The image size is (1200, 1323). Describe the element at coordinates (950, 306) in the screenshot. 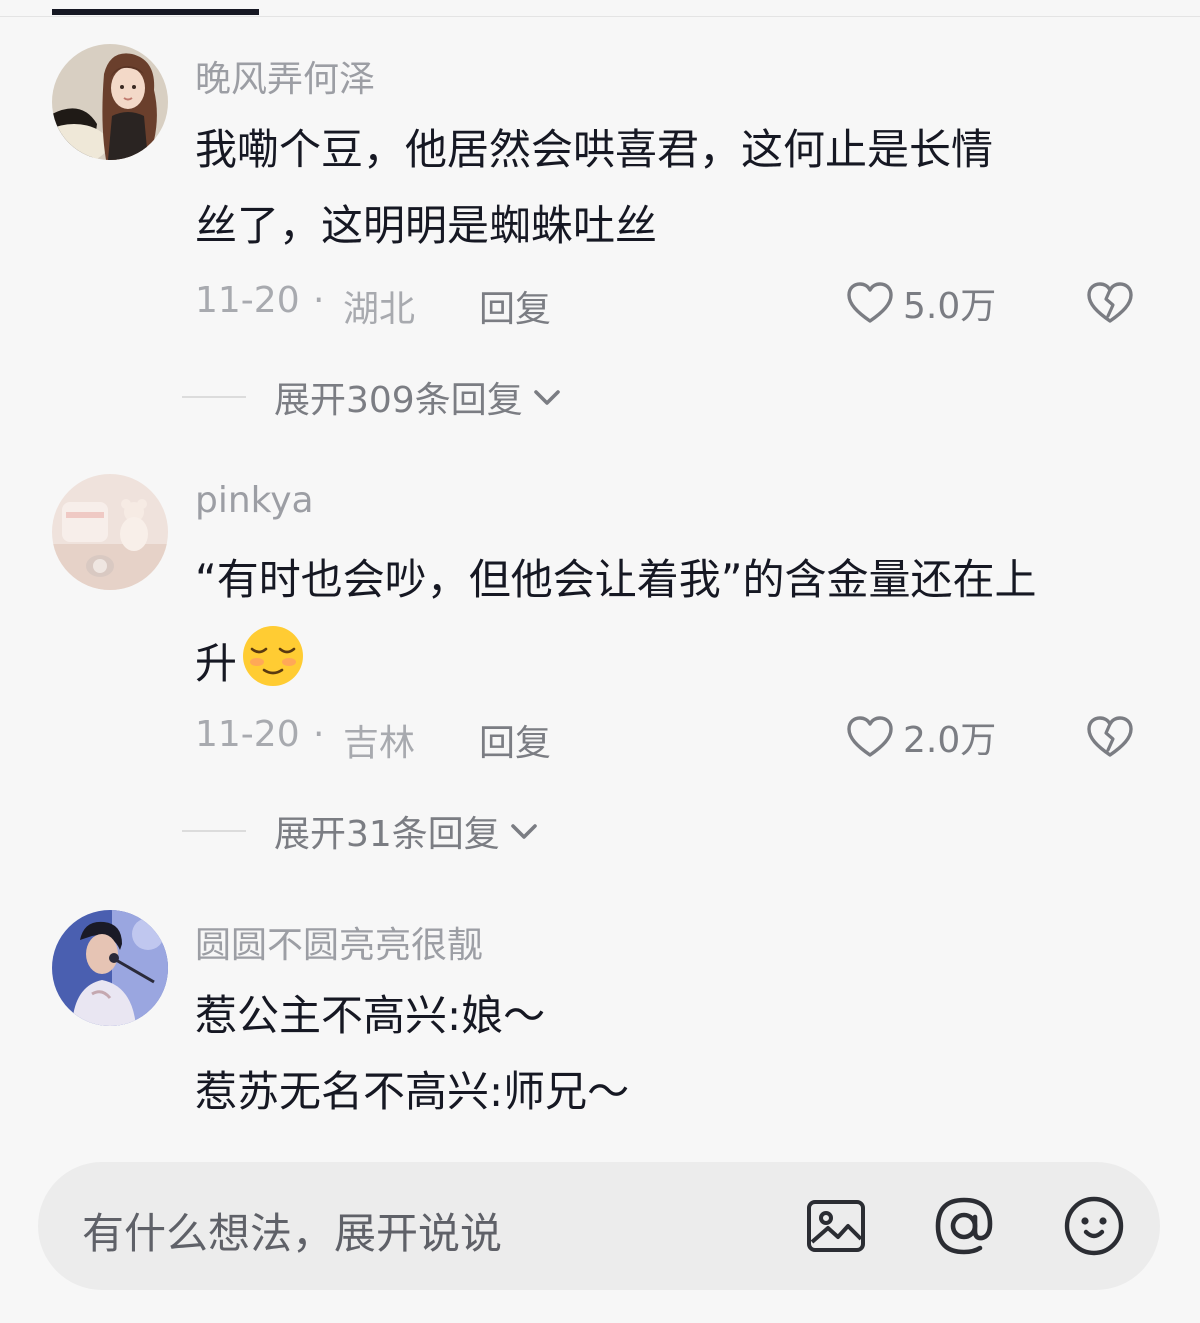

I see `like-count: 5.0万` at that location.